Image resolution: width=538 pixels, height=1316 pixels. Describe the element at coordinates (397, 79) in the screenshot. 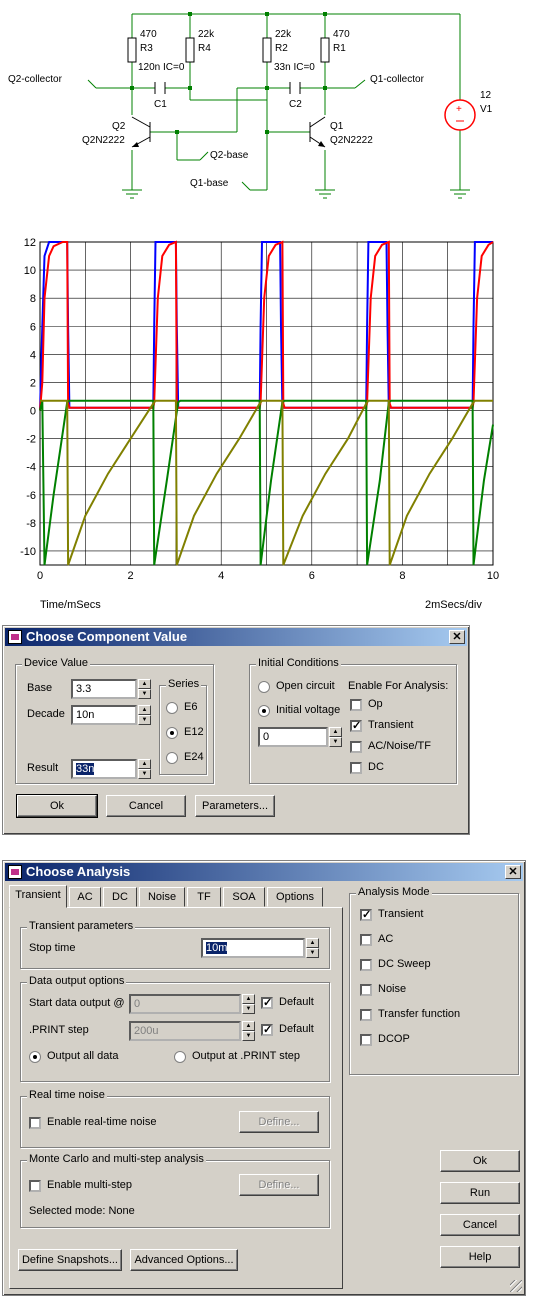

I see `probe-q1-collector: Q1-collector` at that location.